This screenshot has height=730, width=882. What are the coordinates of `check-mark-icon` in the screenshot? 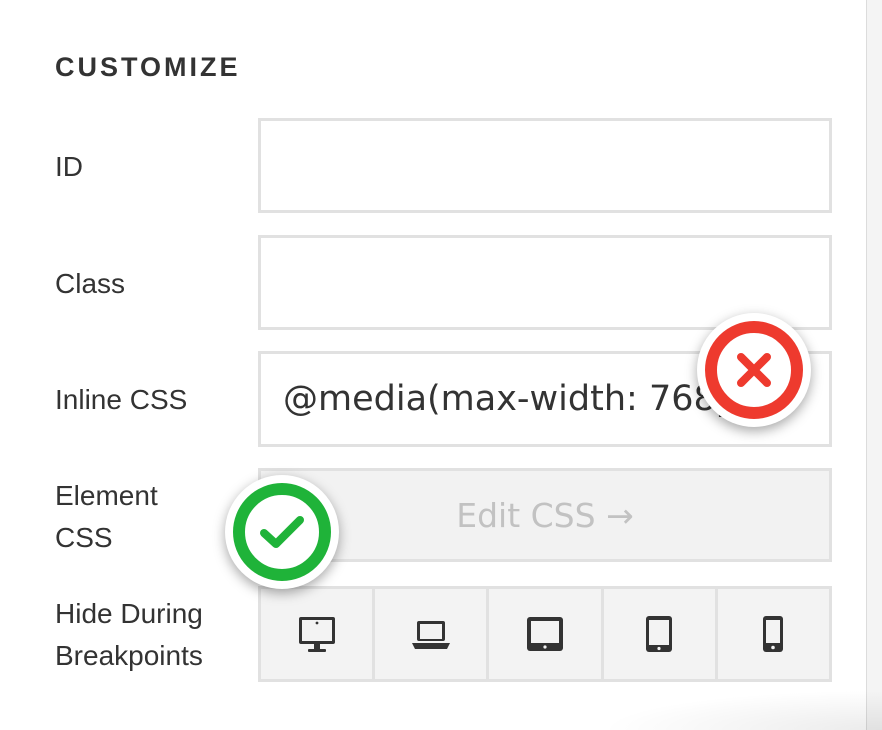 It's located at (282, 532).